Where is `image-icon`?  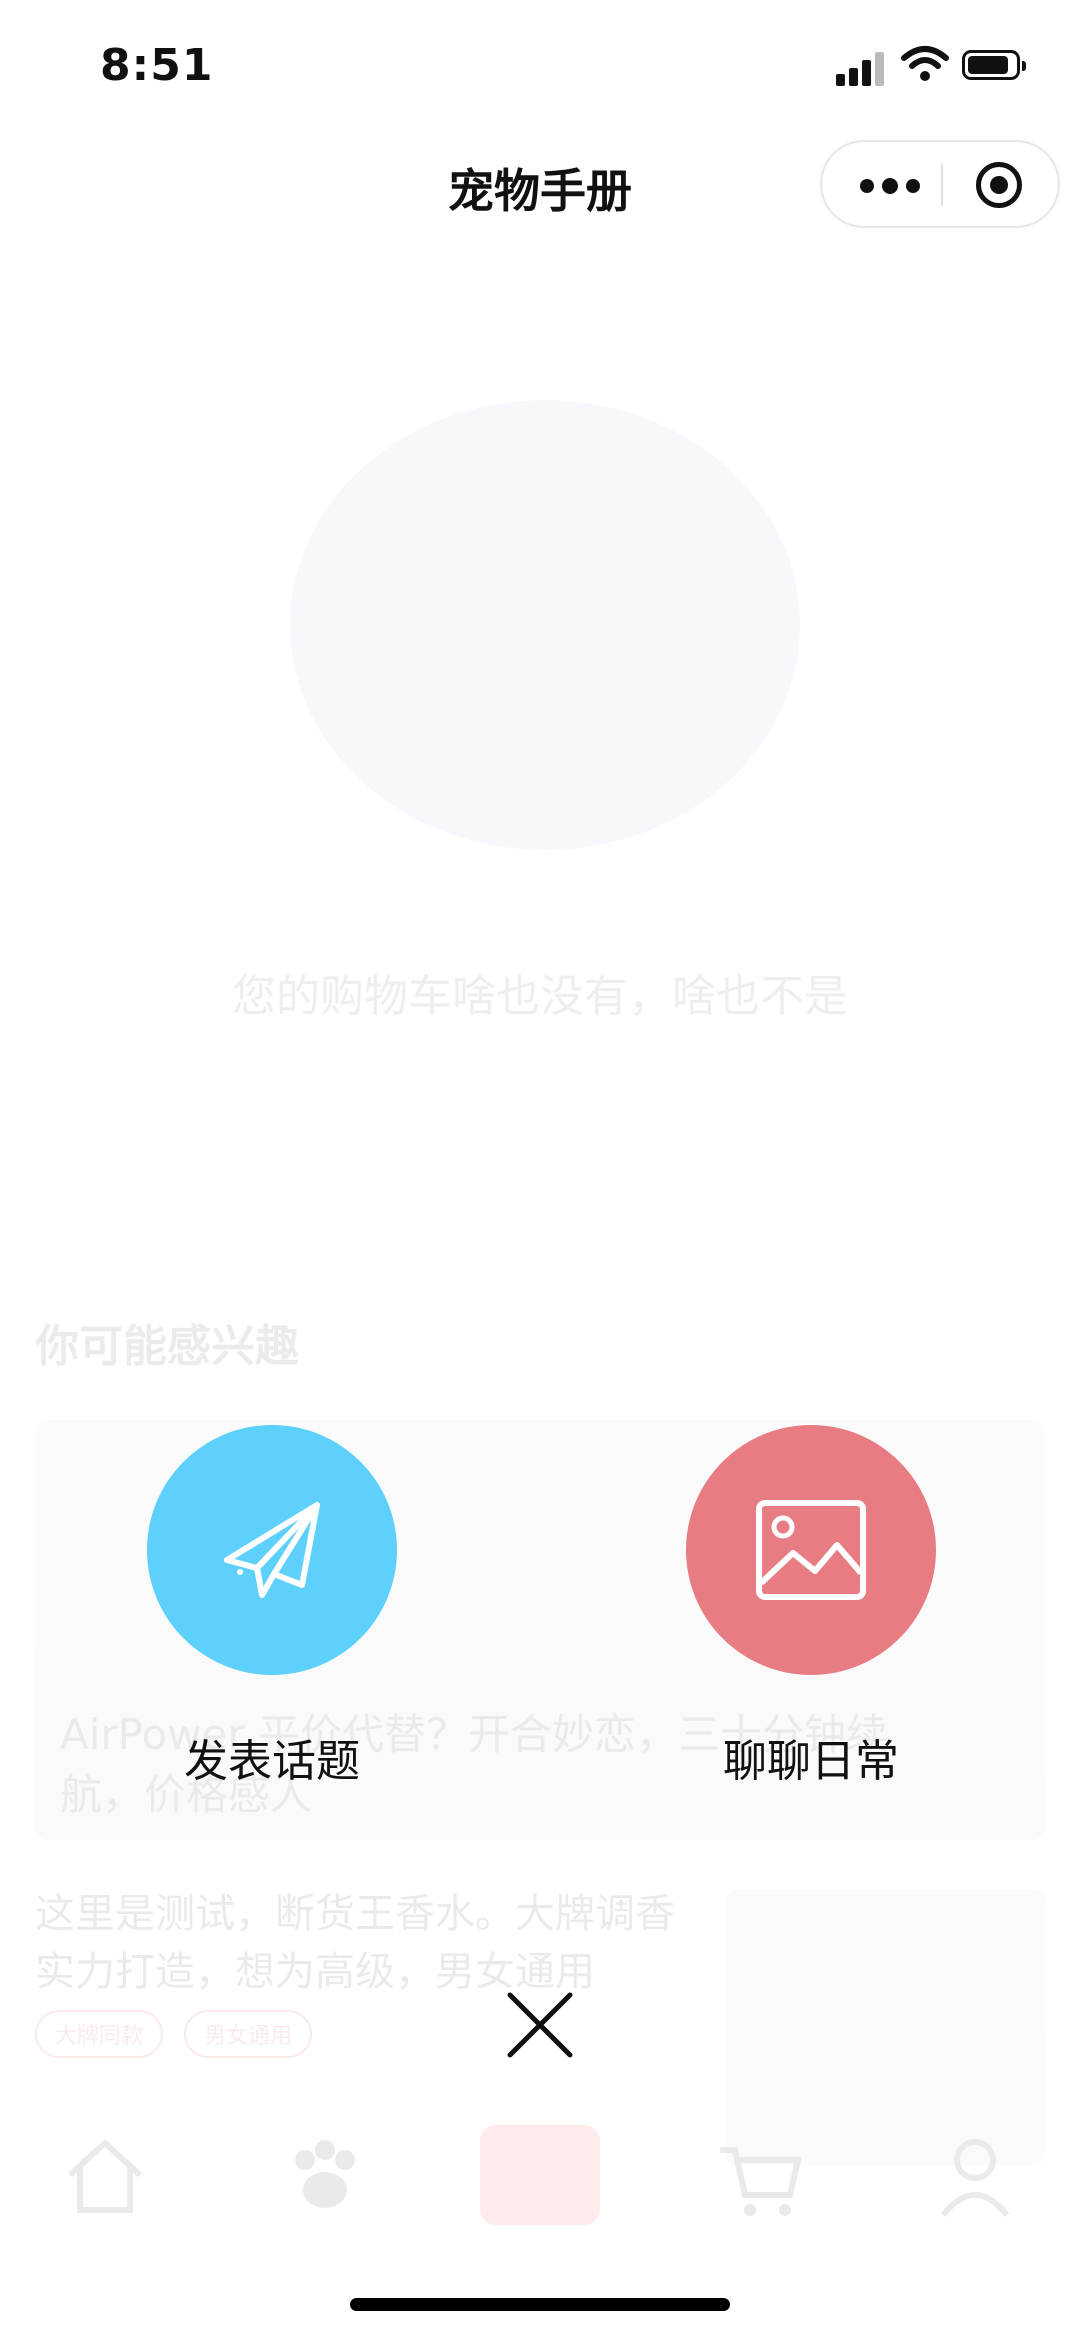
image-icon is located at coordinates (811, 1550).